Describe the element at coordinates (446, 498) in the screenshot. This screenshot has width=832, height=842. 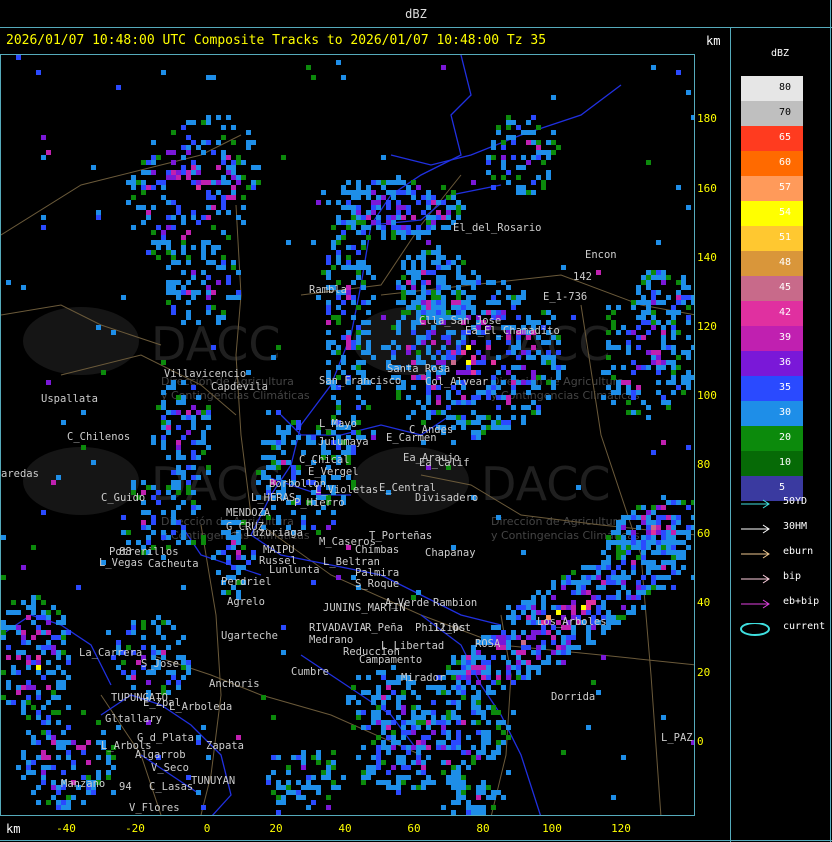
I see `place-label: Divisadero` at that location.